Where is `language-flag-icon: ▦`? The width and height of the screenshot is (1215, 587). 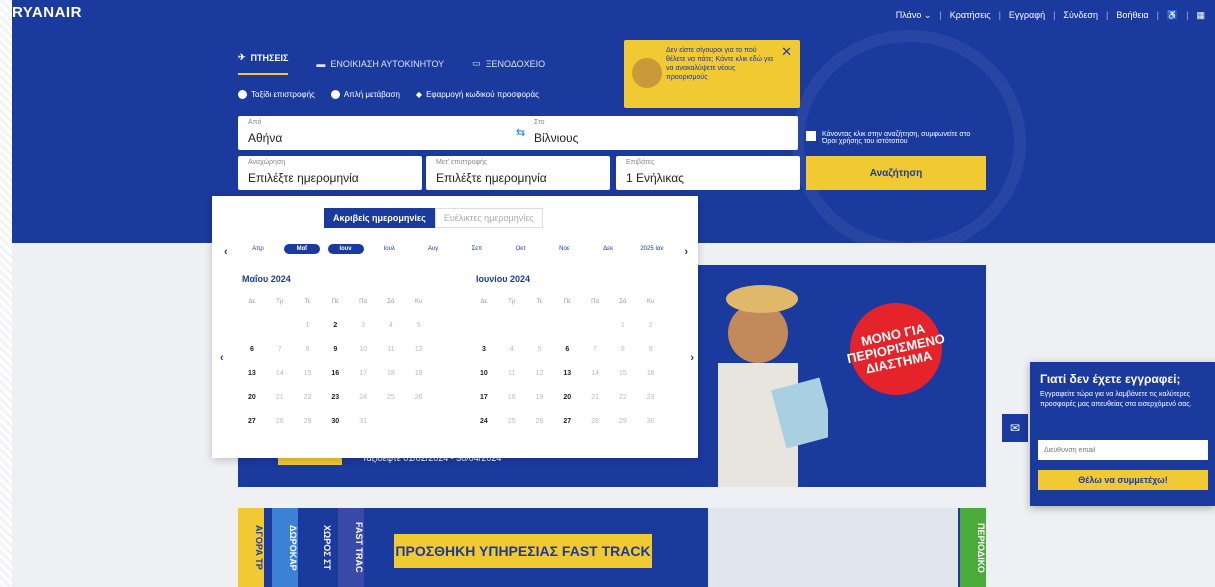
language-flag-icon: ▦ is located at coordinates (1200, 15).